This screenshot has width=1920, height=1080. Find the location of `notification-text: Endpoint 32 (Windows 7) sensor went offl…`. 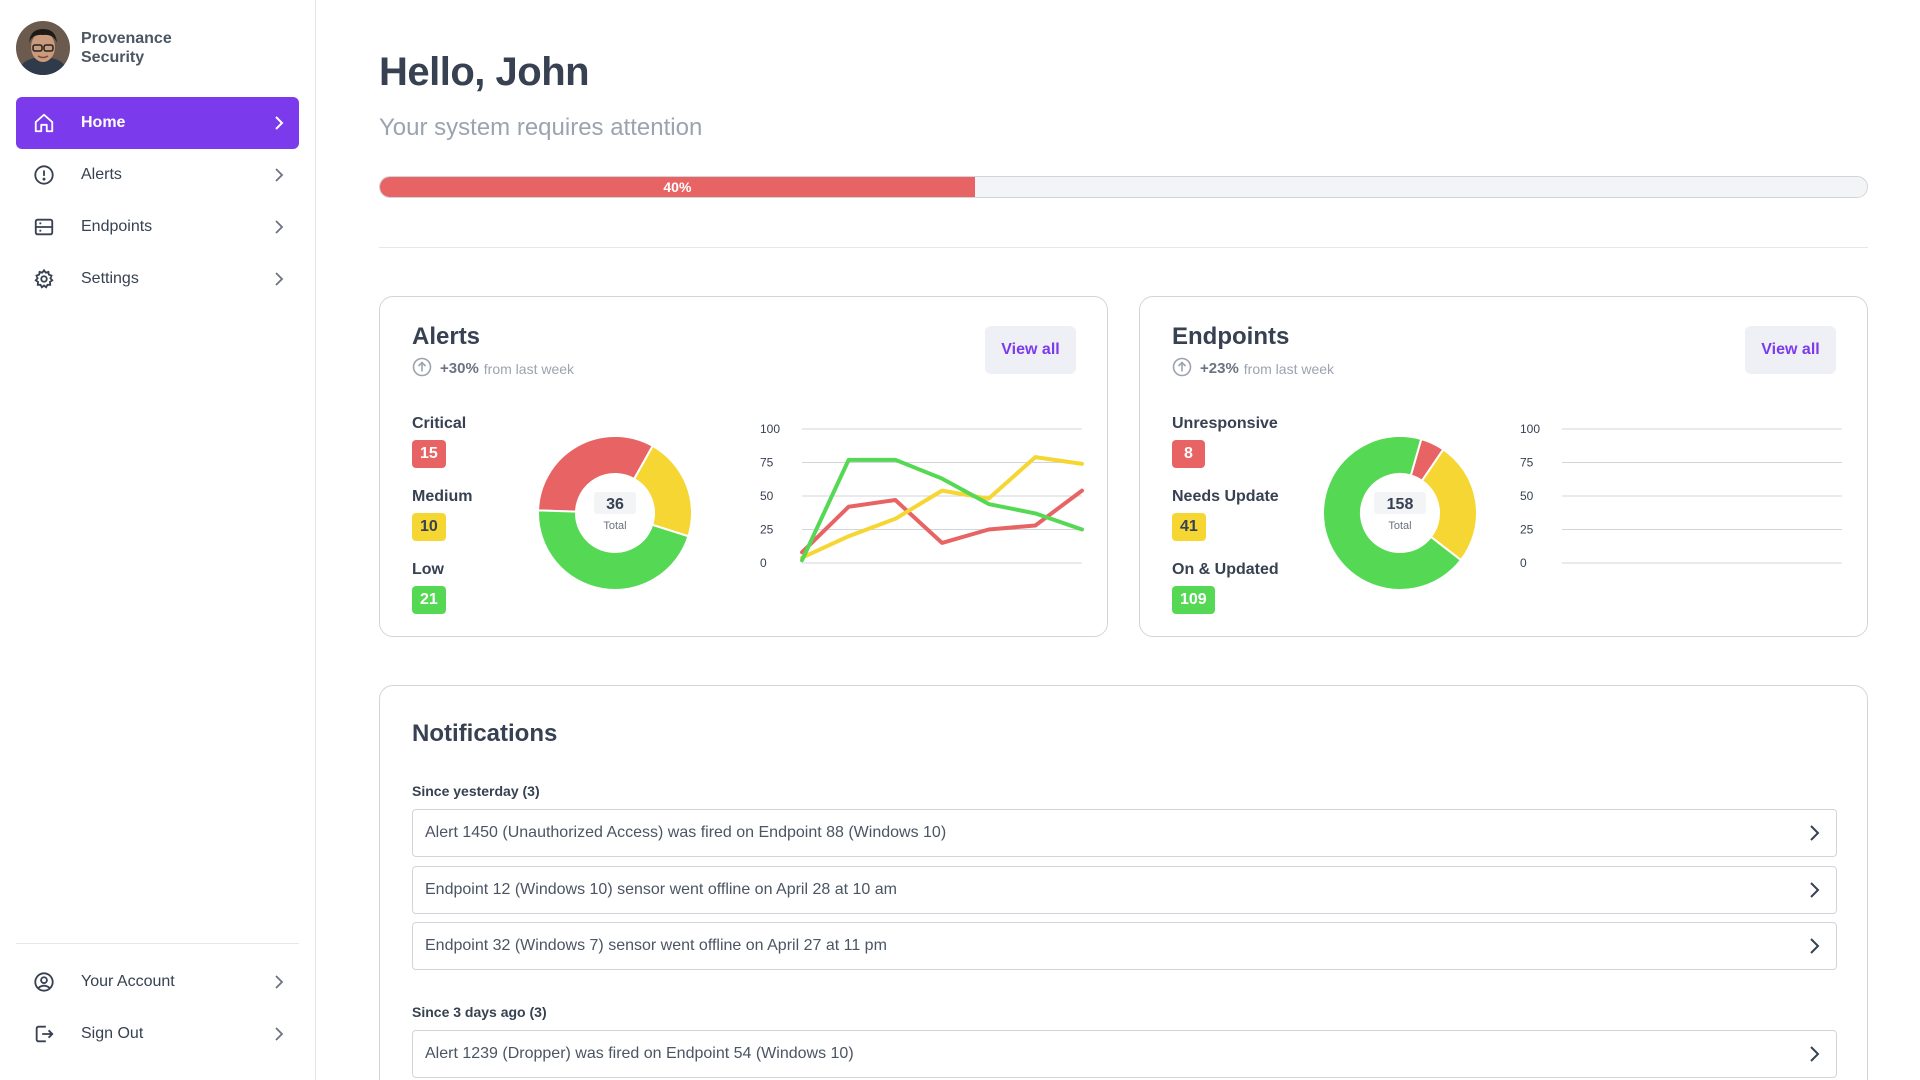

notification-text: Endpoint 32 (Windows 7) sensor went offl… is located at coordinates (656, 945).